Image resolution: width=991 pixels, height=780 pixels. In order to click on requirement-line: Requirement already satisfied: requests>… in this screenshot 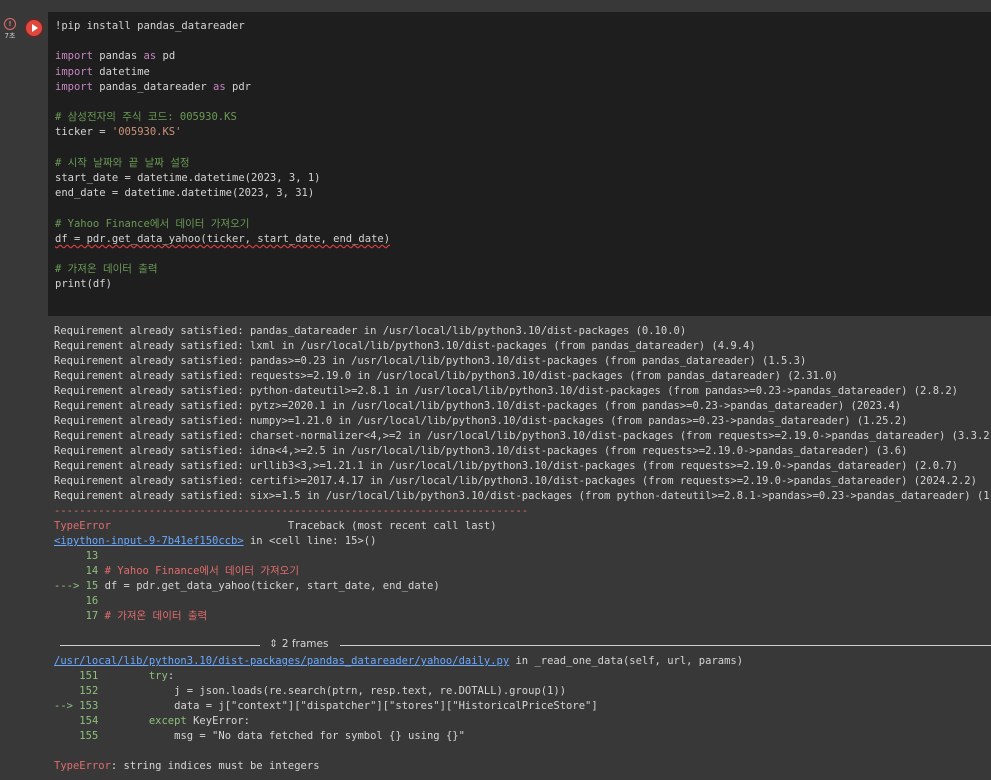, I will do `click(446, 376)`.